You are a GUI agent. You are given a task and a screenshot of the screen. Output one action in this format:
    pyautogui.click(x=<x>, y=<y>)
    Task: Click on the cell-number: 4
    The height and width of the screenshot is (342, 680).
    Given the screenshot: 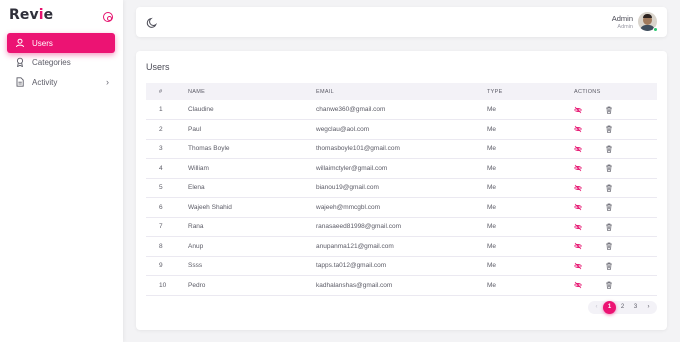 What is the action you would take?
    pyautogui.click(x=161, y=168)
    